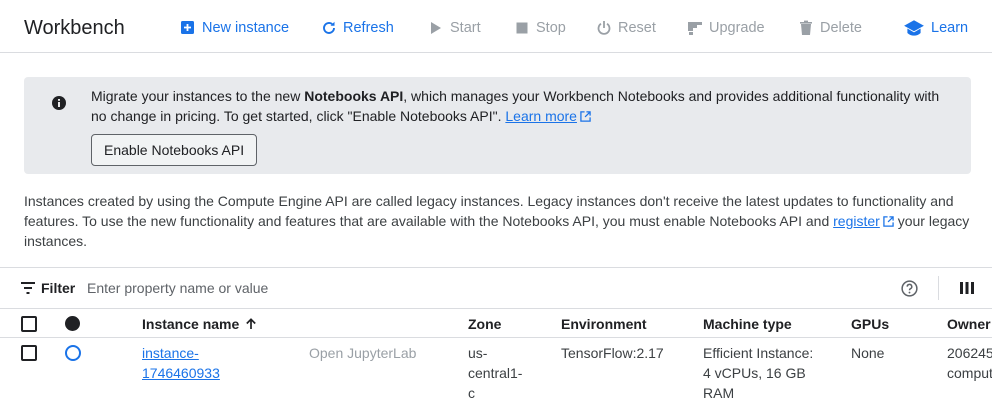  I want to click on learn-more-label: Learn more, so click(541, 116).